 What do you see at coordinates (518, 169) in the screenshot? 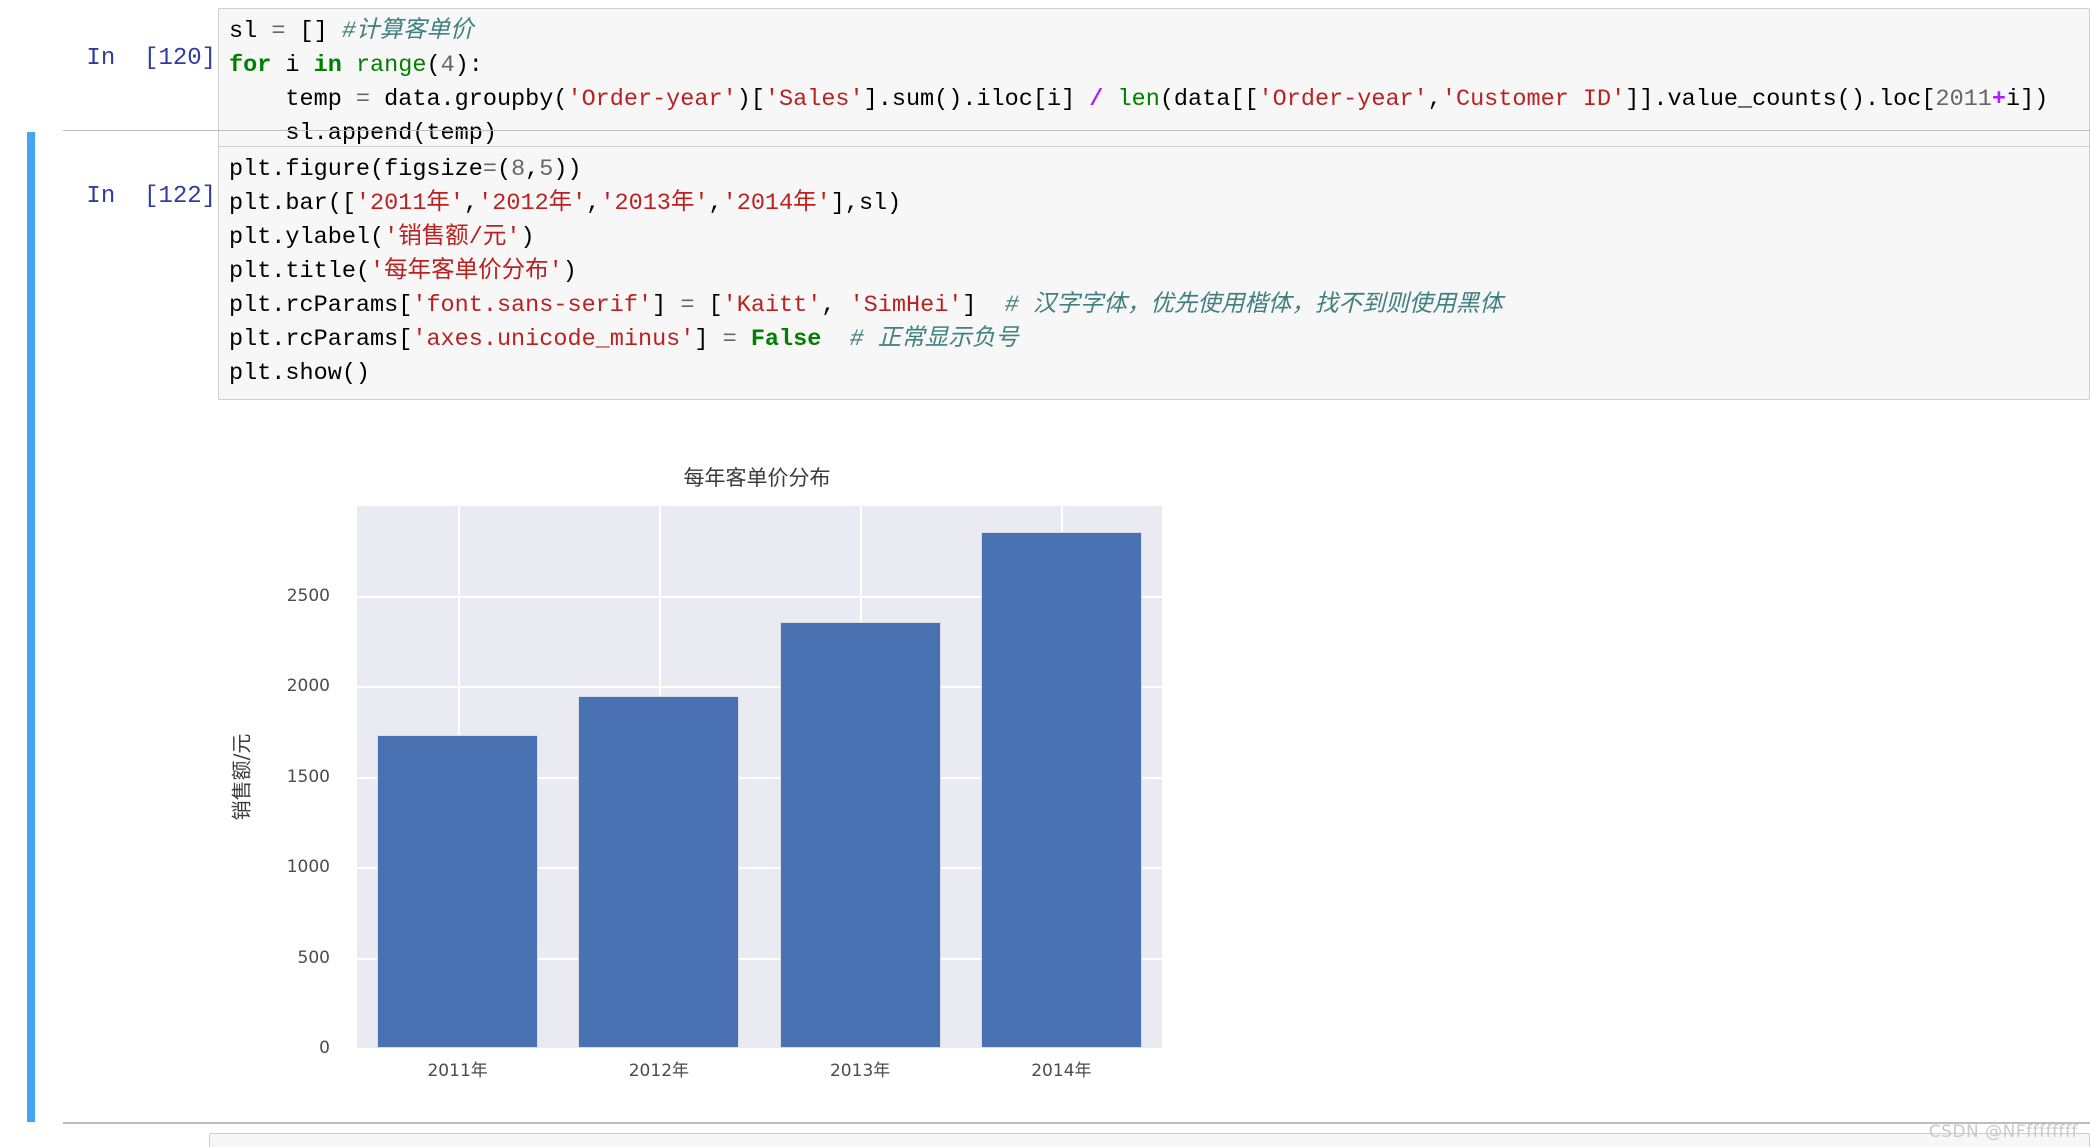
I see `code-token-number: 8` at bounding box center [518, 169].